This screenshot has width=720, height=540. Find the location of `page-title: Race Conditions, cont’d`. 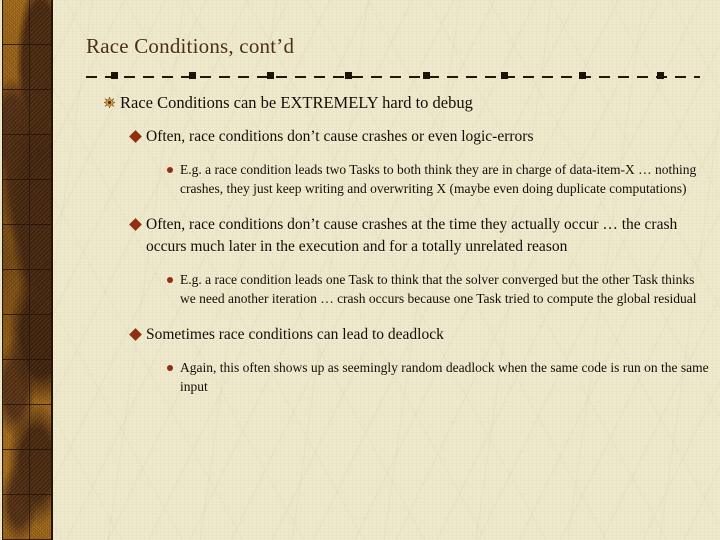

page-title: Race Conditions, cont’d is located at coordinates (190, 46).